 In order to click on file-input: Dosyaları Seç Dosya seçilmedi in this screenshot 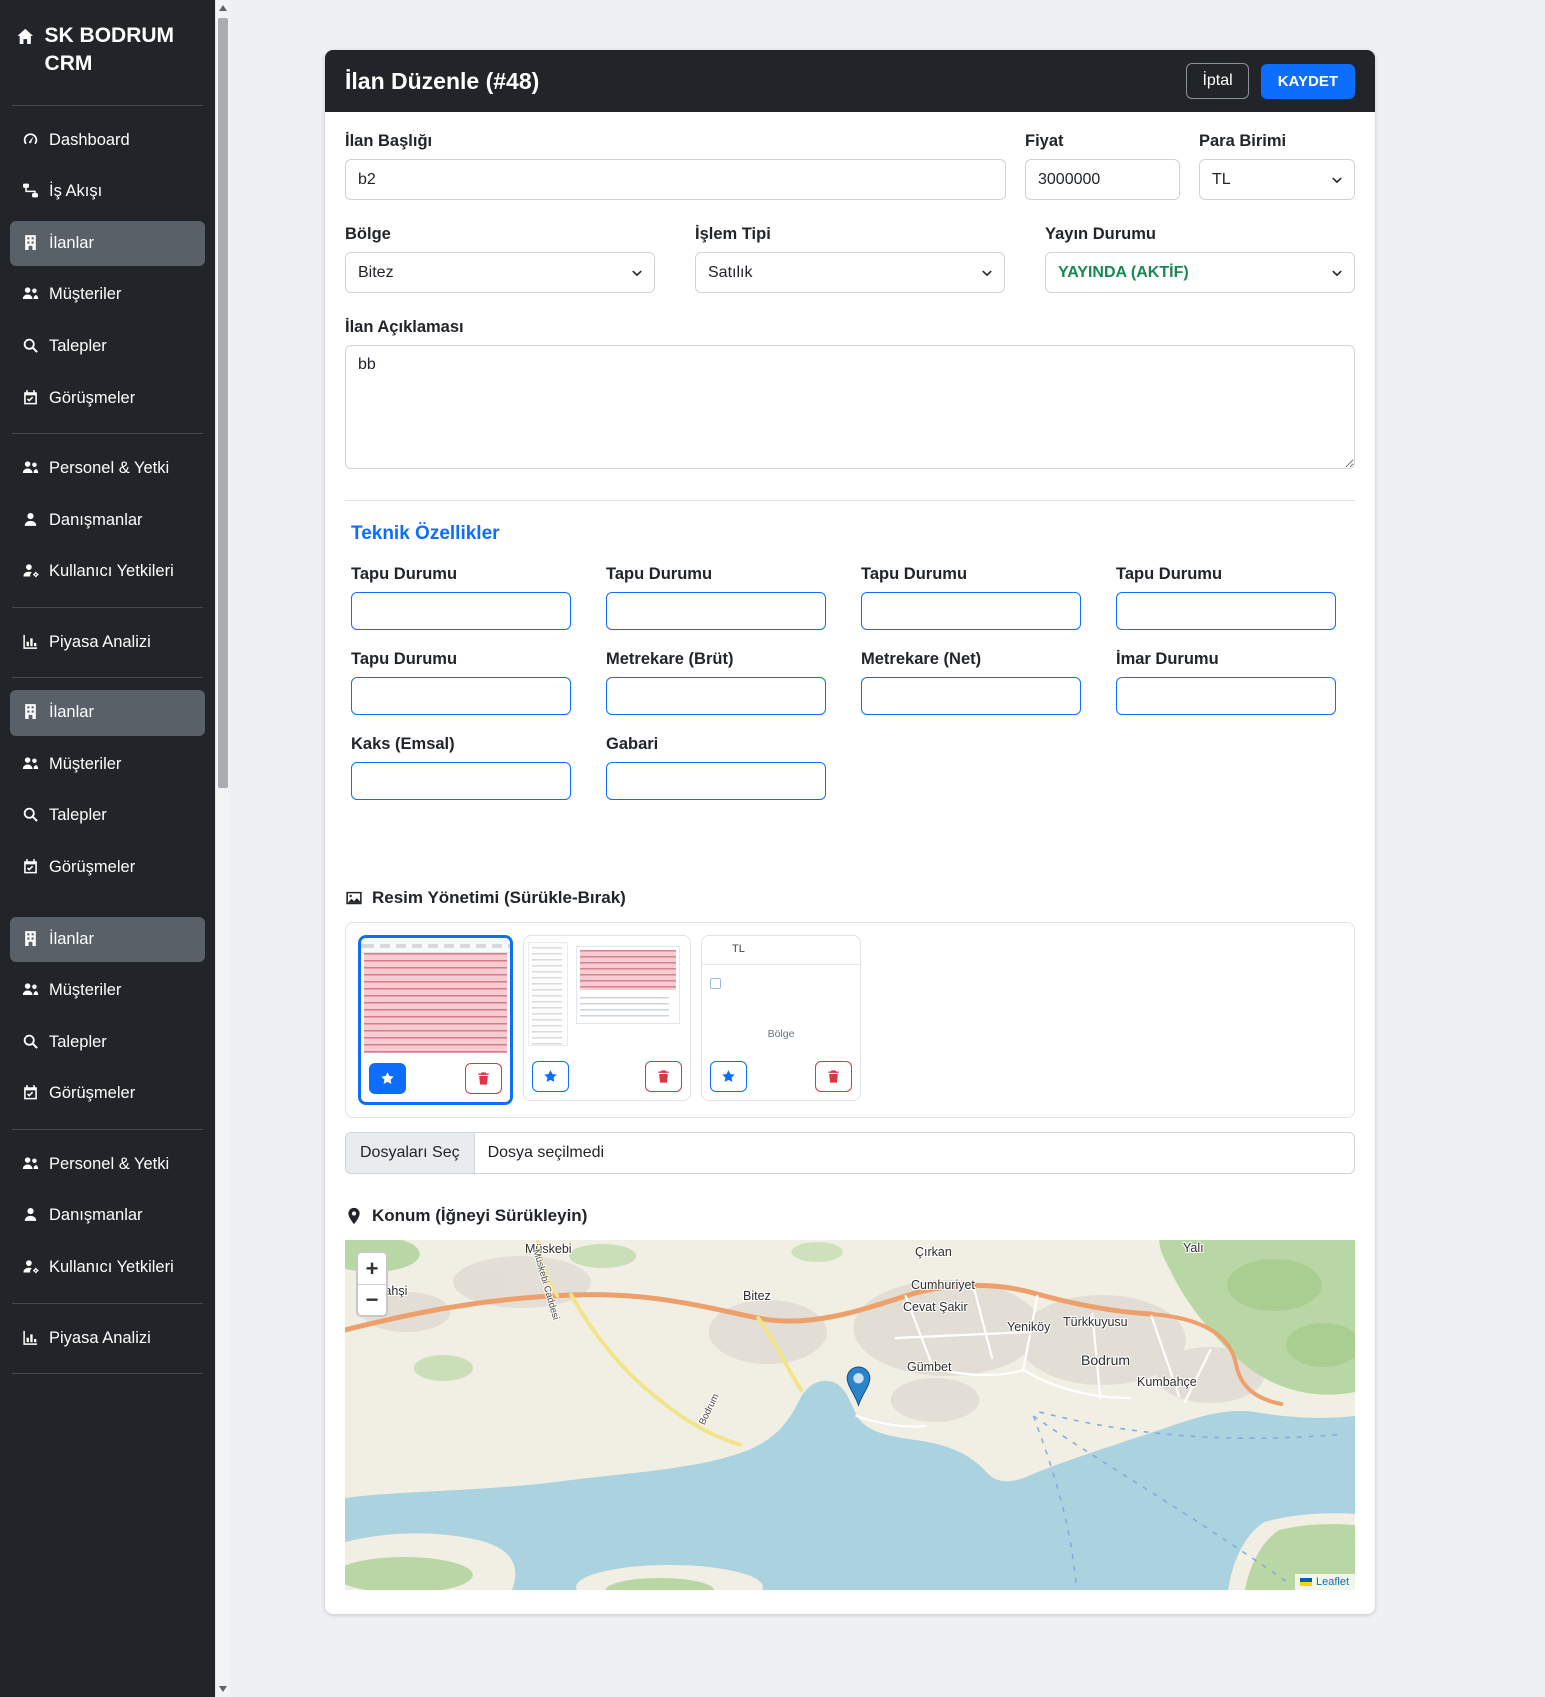, I will do `click(850, 1153)`.